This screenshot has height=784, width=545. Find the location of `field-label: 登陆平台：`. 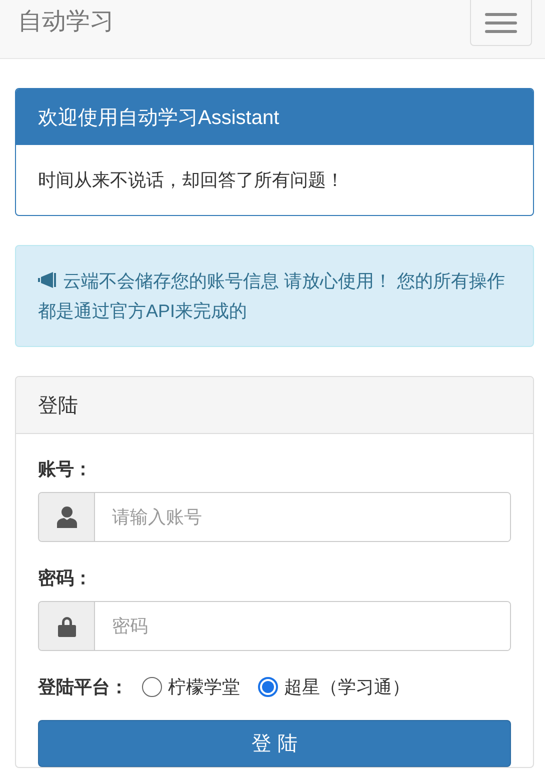

field-label: 登陆平台： is located at coordinates (83, 687).